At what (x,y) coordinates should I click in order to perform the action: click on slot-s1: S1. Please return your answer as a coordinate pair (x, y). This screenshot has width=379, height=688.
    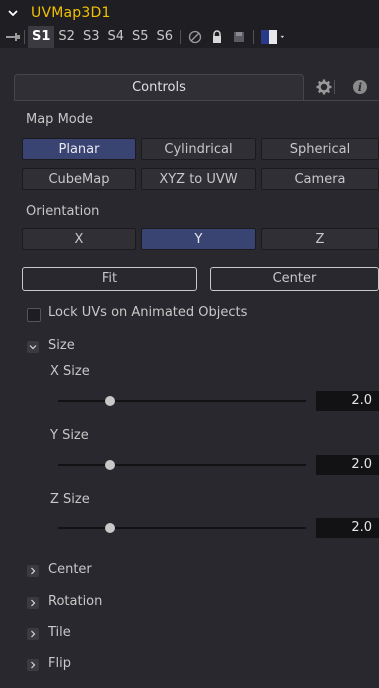
    Looking at the image, I should click on (41, 37).